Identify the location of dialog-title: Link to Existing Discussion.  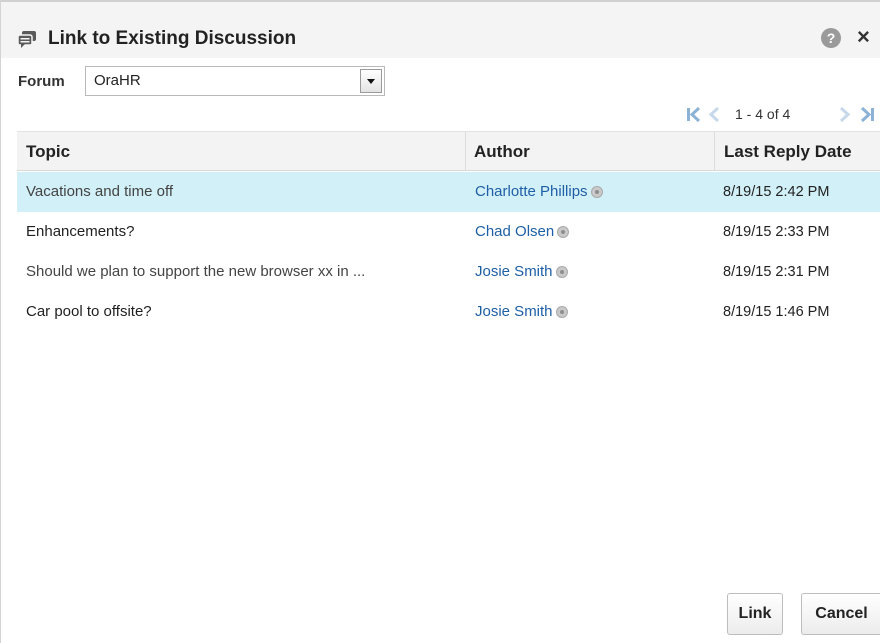
(172, 38).